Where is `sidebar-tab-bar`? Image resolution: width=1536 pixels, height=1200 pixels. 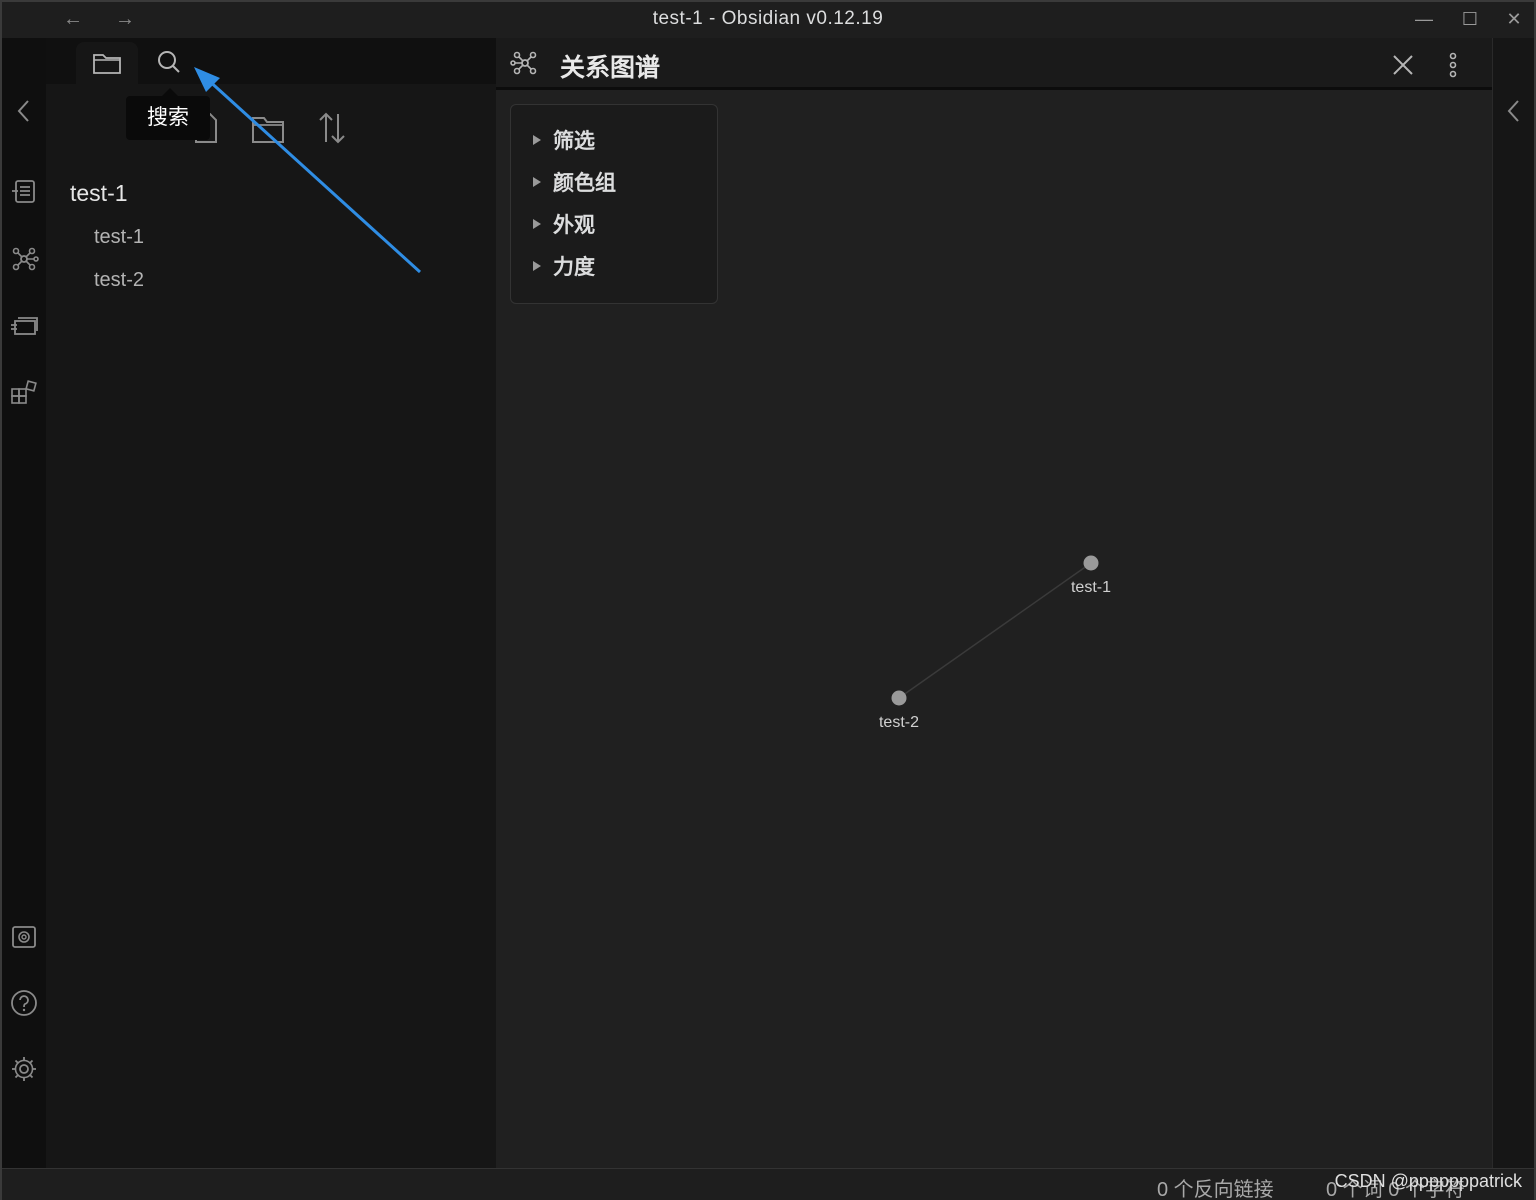 sidebar-tab-bar is located at coordinates (271, 61).